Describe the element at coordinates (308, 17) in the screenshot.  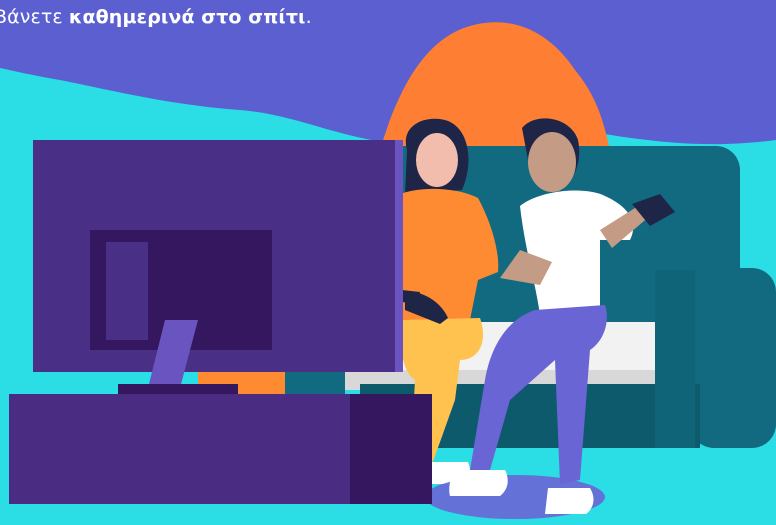
I see `caption-suffix: .` at that location.